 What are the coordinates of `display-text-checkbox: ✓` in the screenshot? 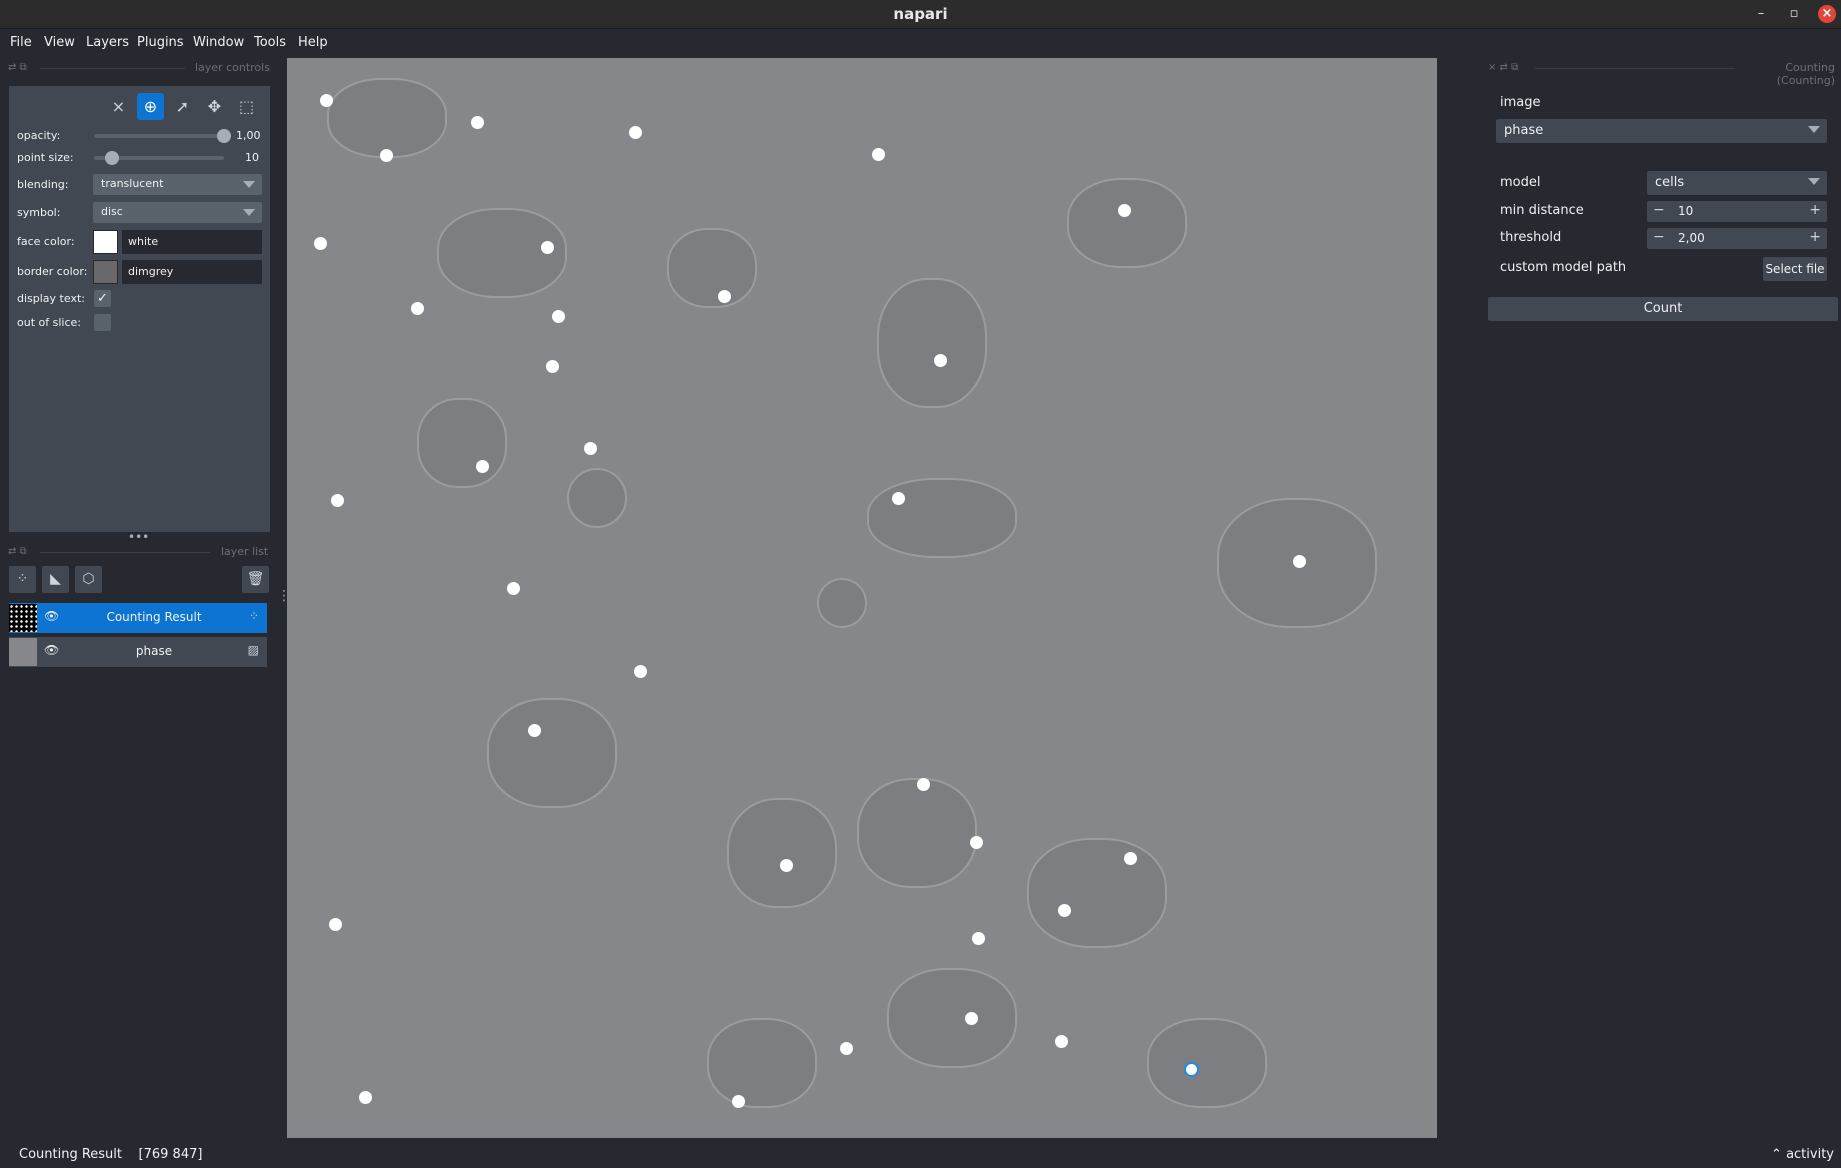 It's located at (102, 298).